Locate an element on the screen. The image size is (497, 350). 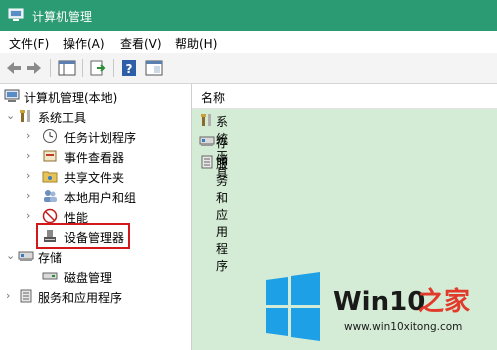
tree-label-system-tools: 系统工具 is located at coordinates (62, 118).